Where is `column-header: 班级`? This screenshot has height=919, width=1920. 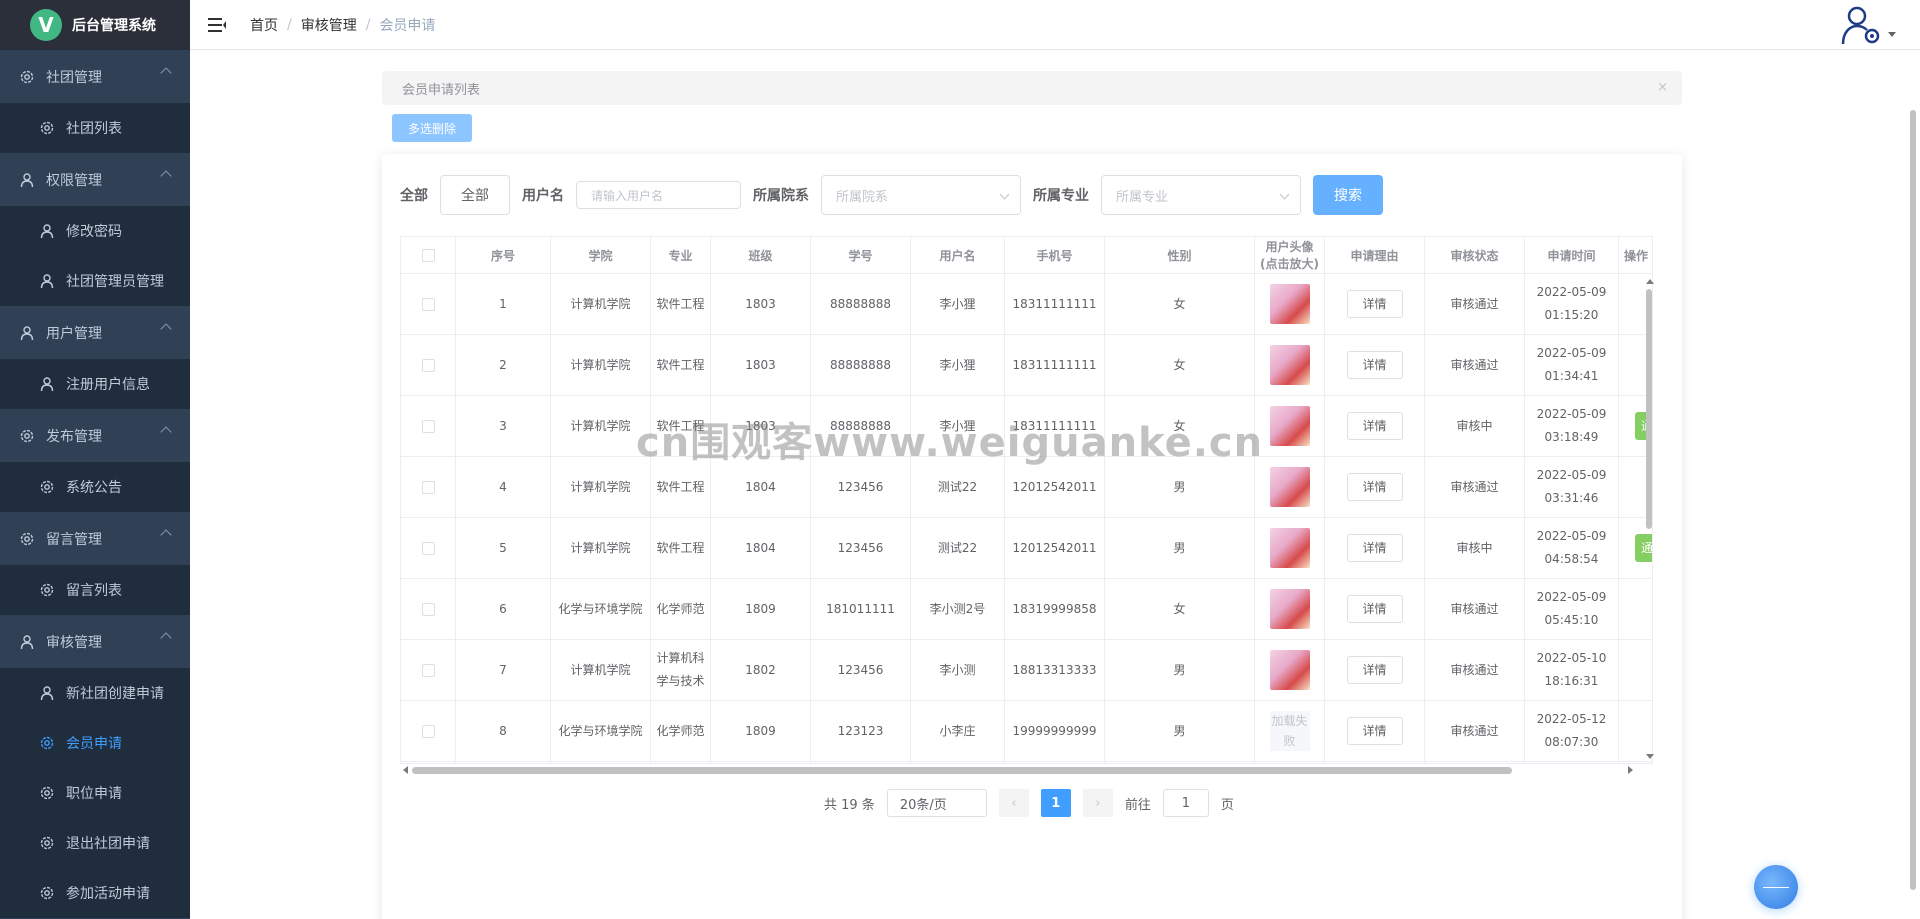 column-header: 班级 is located at coordinates (761, 255).